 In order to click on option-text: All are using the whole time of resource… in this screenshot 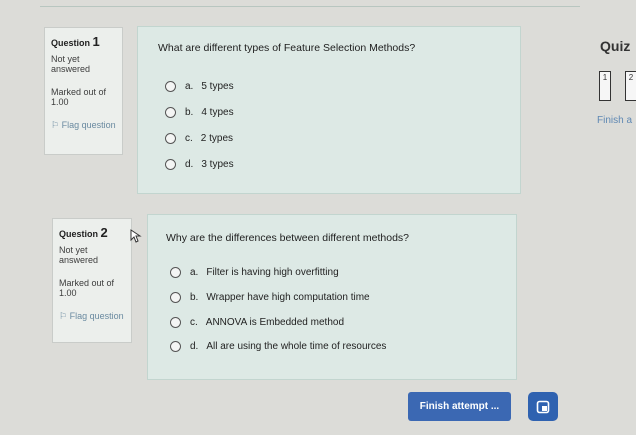, I will do `click(296, 346)`.